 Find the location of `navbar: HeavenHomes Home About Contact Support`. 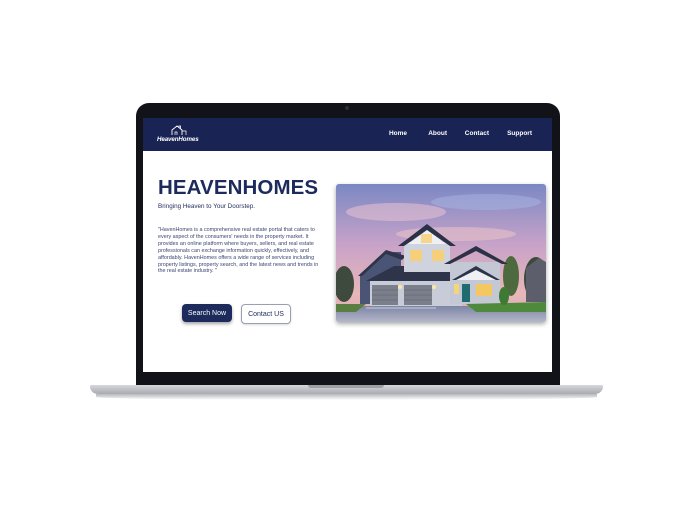

navbar: HeavenHomes Home About Contact Support is located at coordinates (347, 134).